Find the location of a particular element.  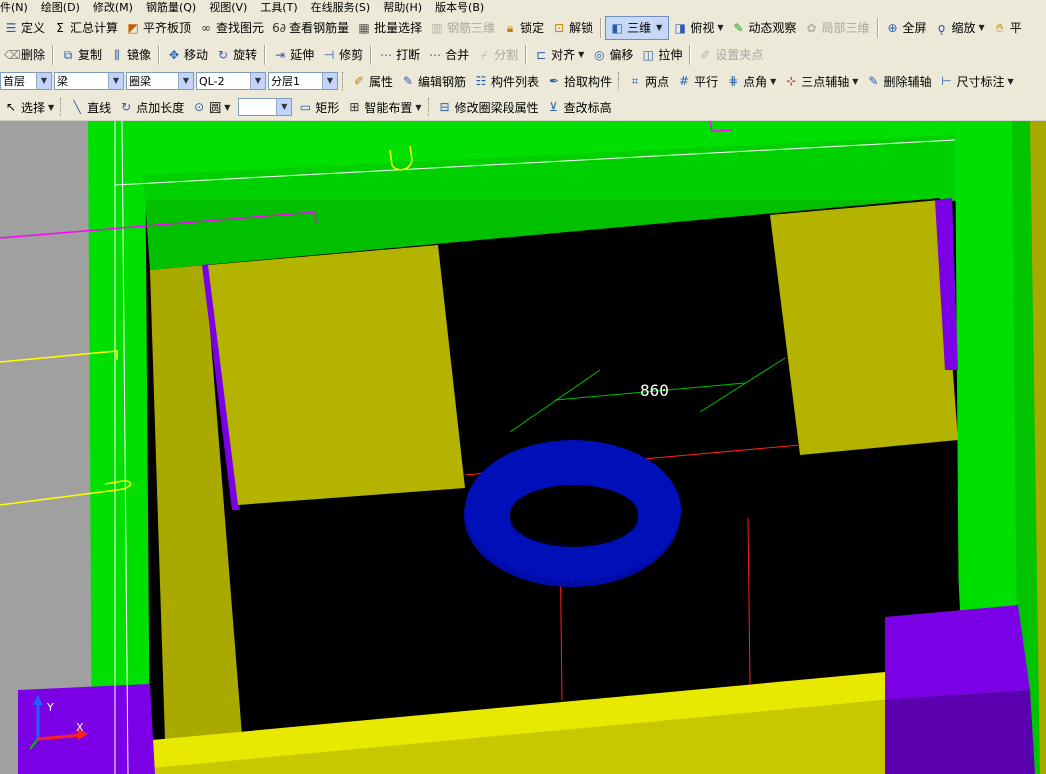

pan-button: ✋︎ 平 is located at coordinates (1007, 28).